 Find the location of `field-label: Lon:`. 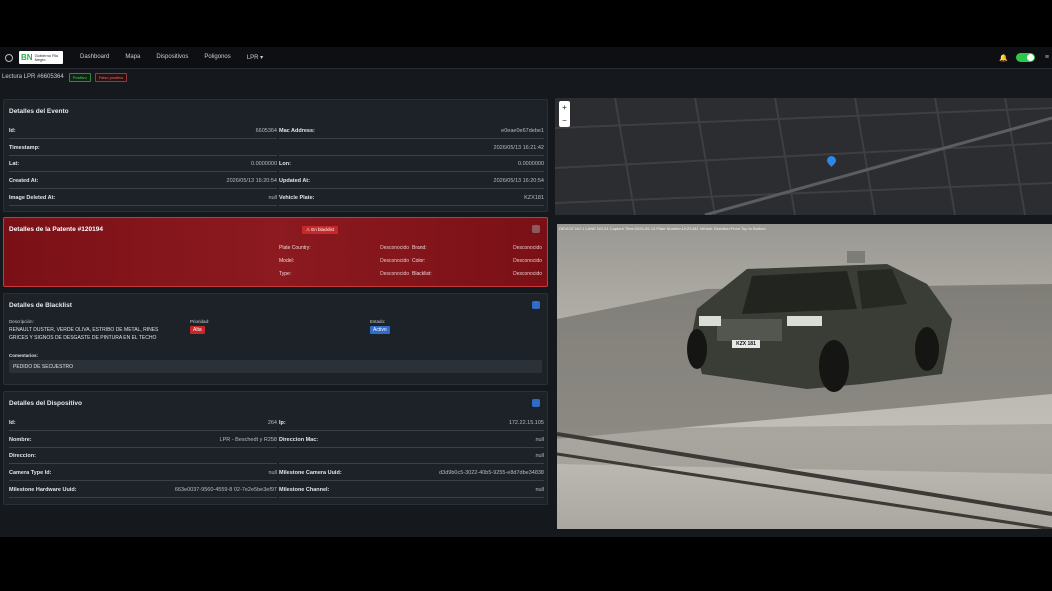

field-label: Lon: is located at coordinates (285, 163).